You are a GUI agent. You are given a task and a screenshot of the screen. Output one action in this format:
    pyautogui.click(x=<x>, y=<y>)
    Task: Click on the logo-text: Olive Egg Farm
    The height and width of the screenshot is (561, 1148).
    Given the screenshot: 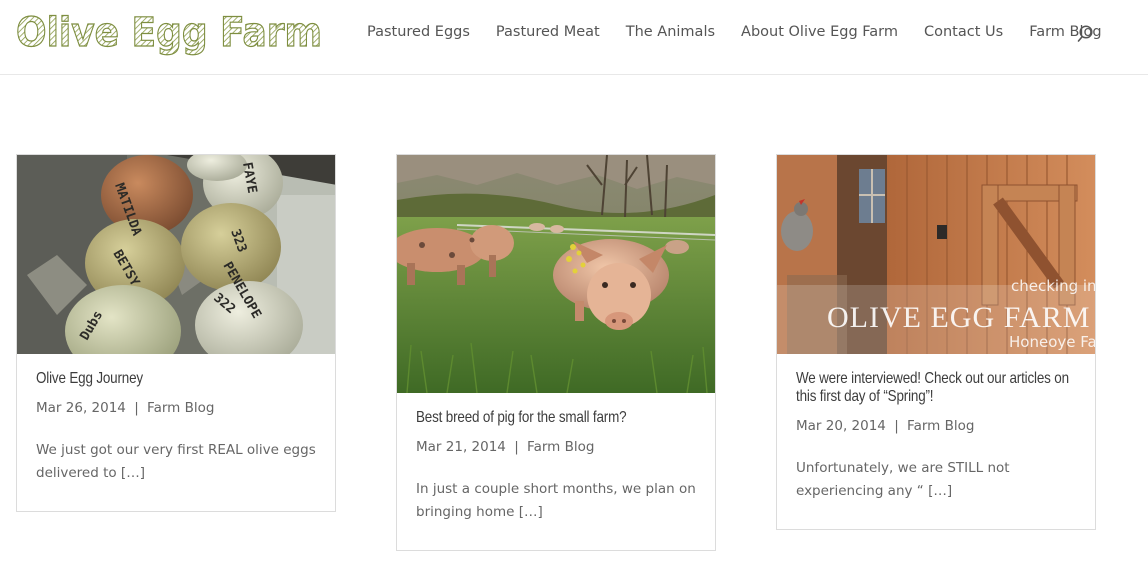 What is the action you would take?
    pyautogui.click(x=169, y=33)
    